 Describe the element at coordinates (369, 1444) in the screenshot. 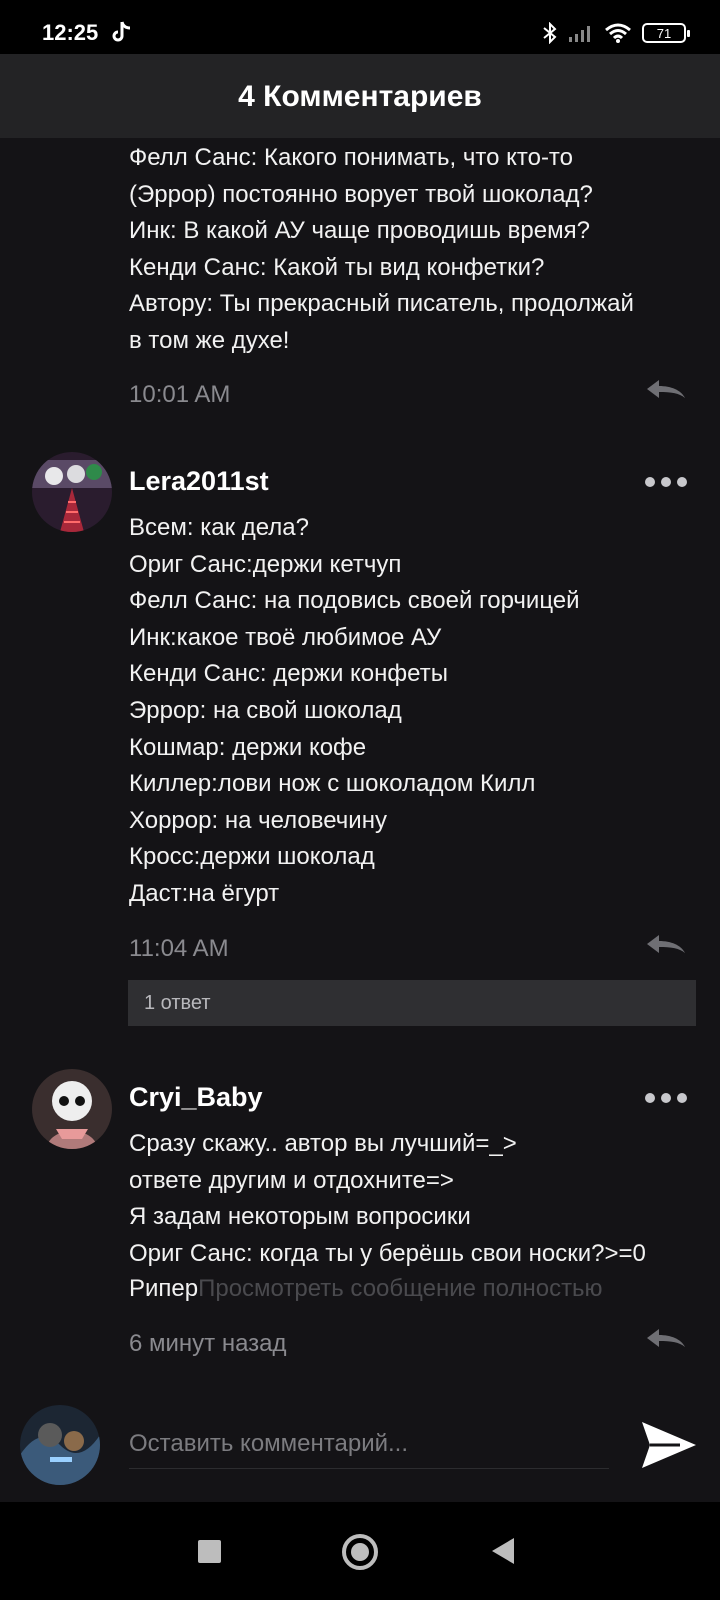

I see `comment-input` at that location.